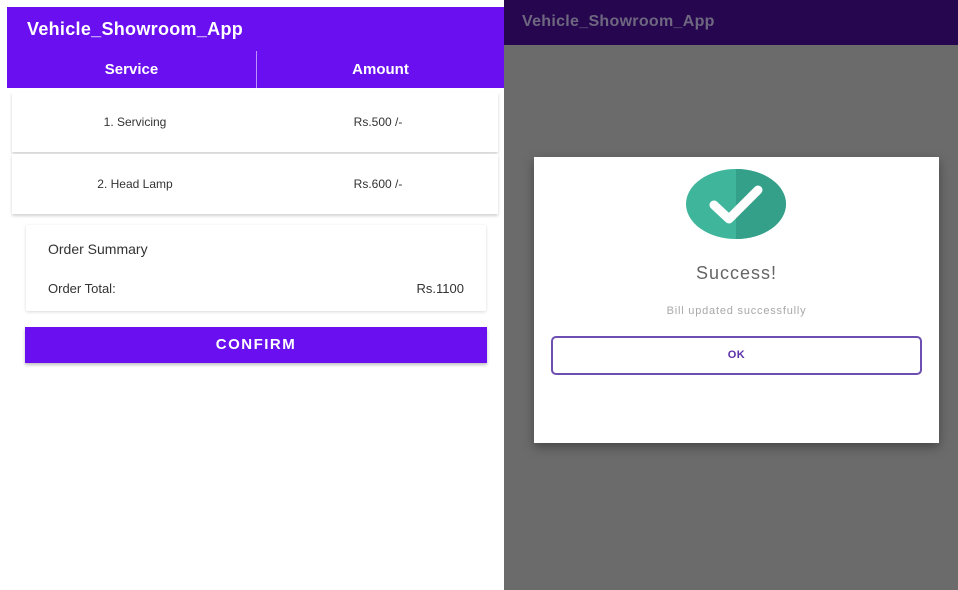 The image size is (958, 590). Describe the element at coordinates (731, 22) in the screenshot. I see `app-bar-dimmed: Vehicle_Showroom_App` at that location.